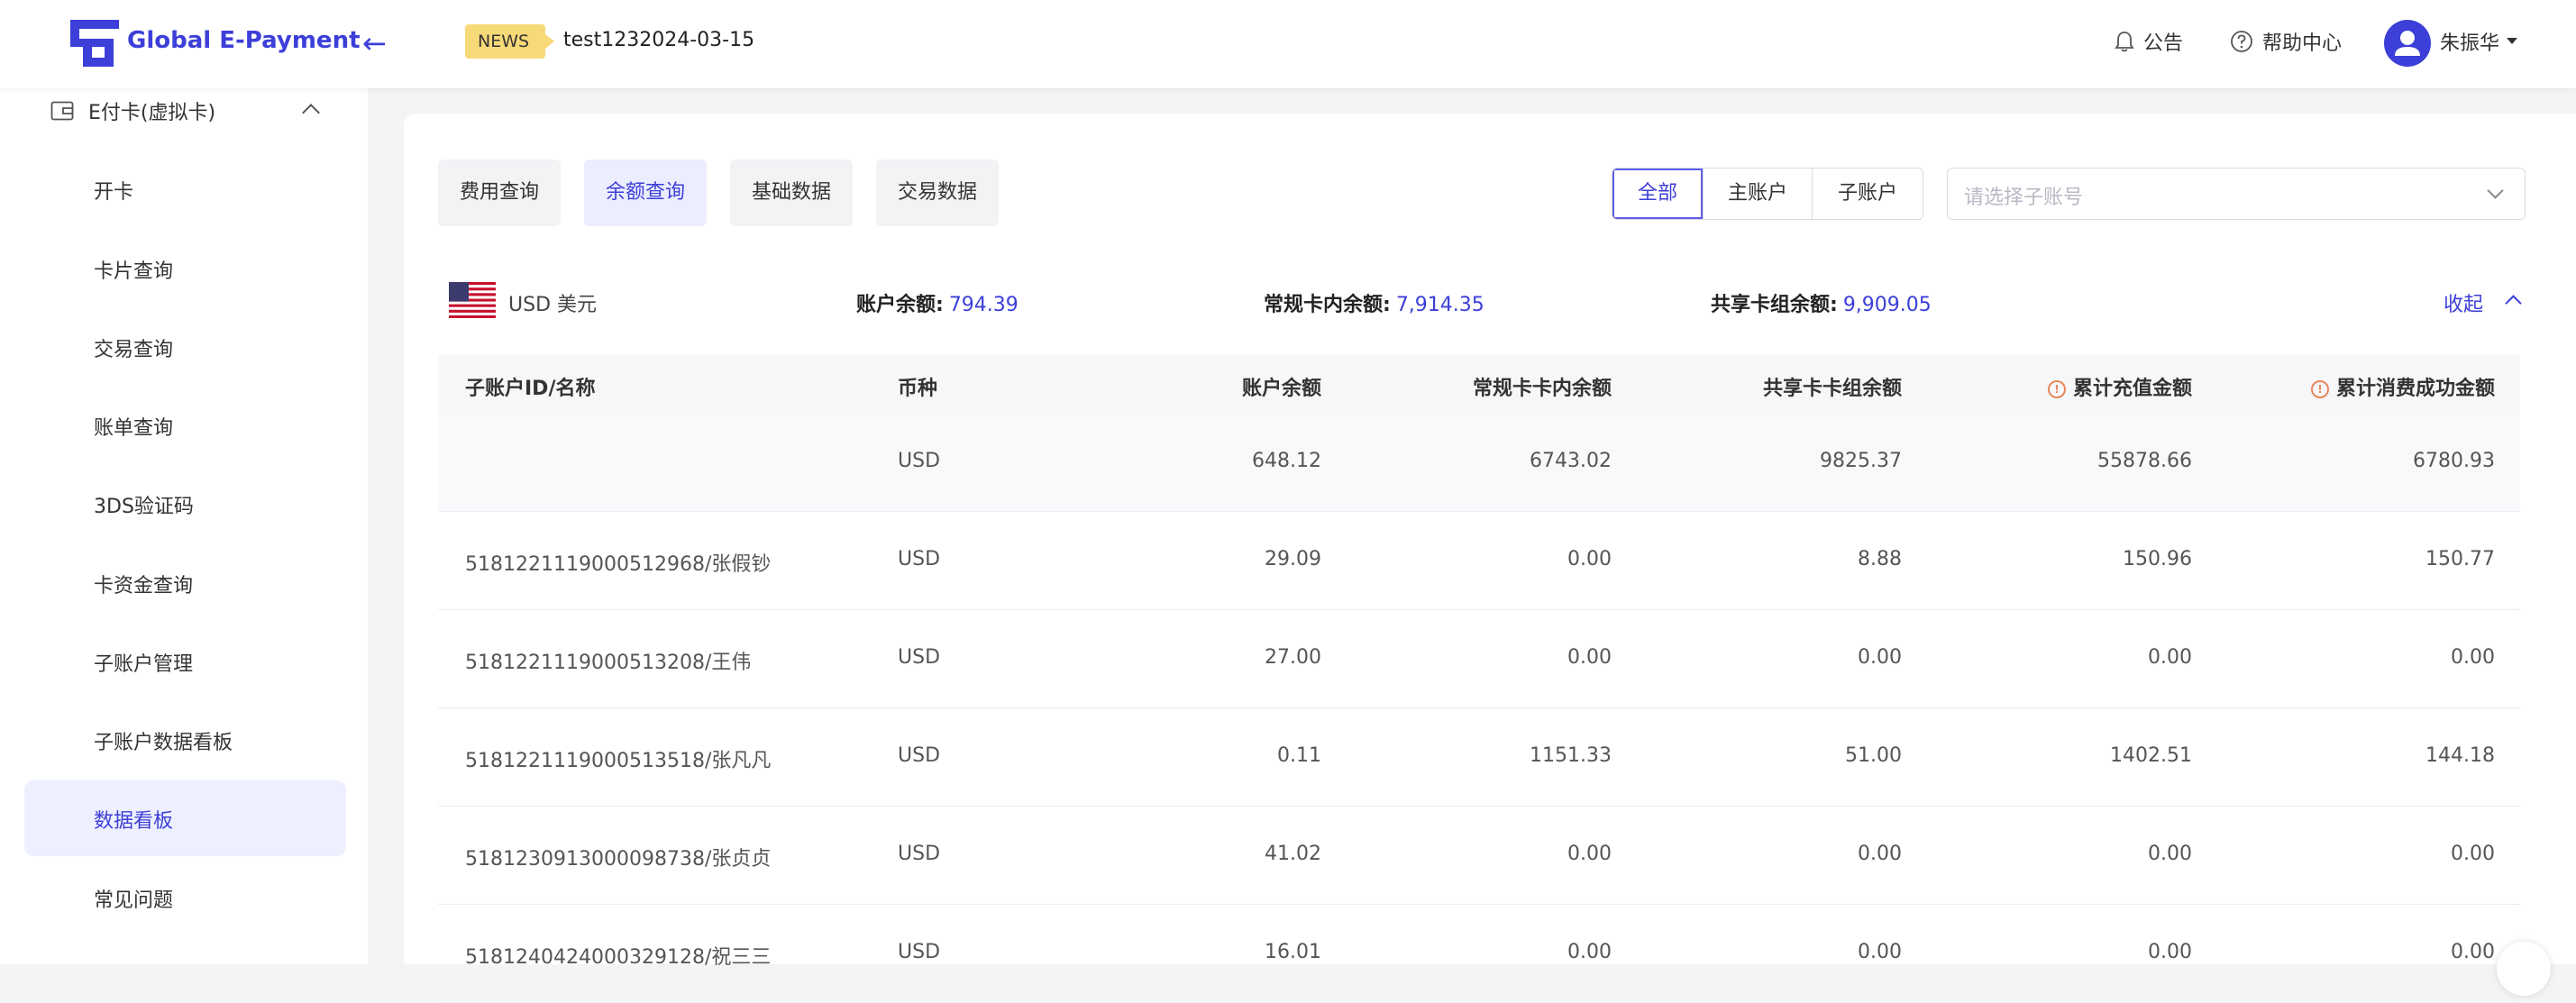  What do you see at coordinates (94, 44) in the screenshot?
I see `logo-icon` at bounding box center [94, 44].